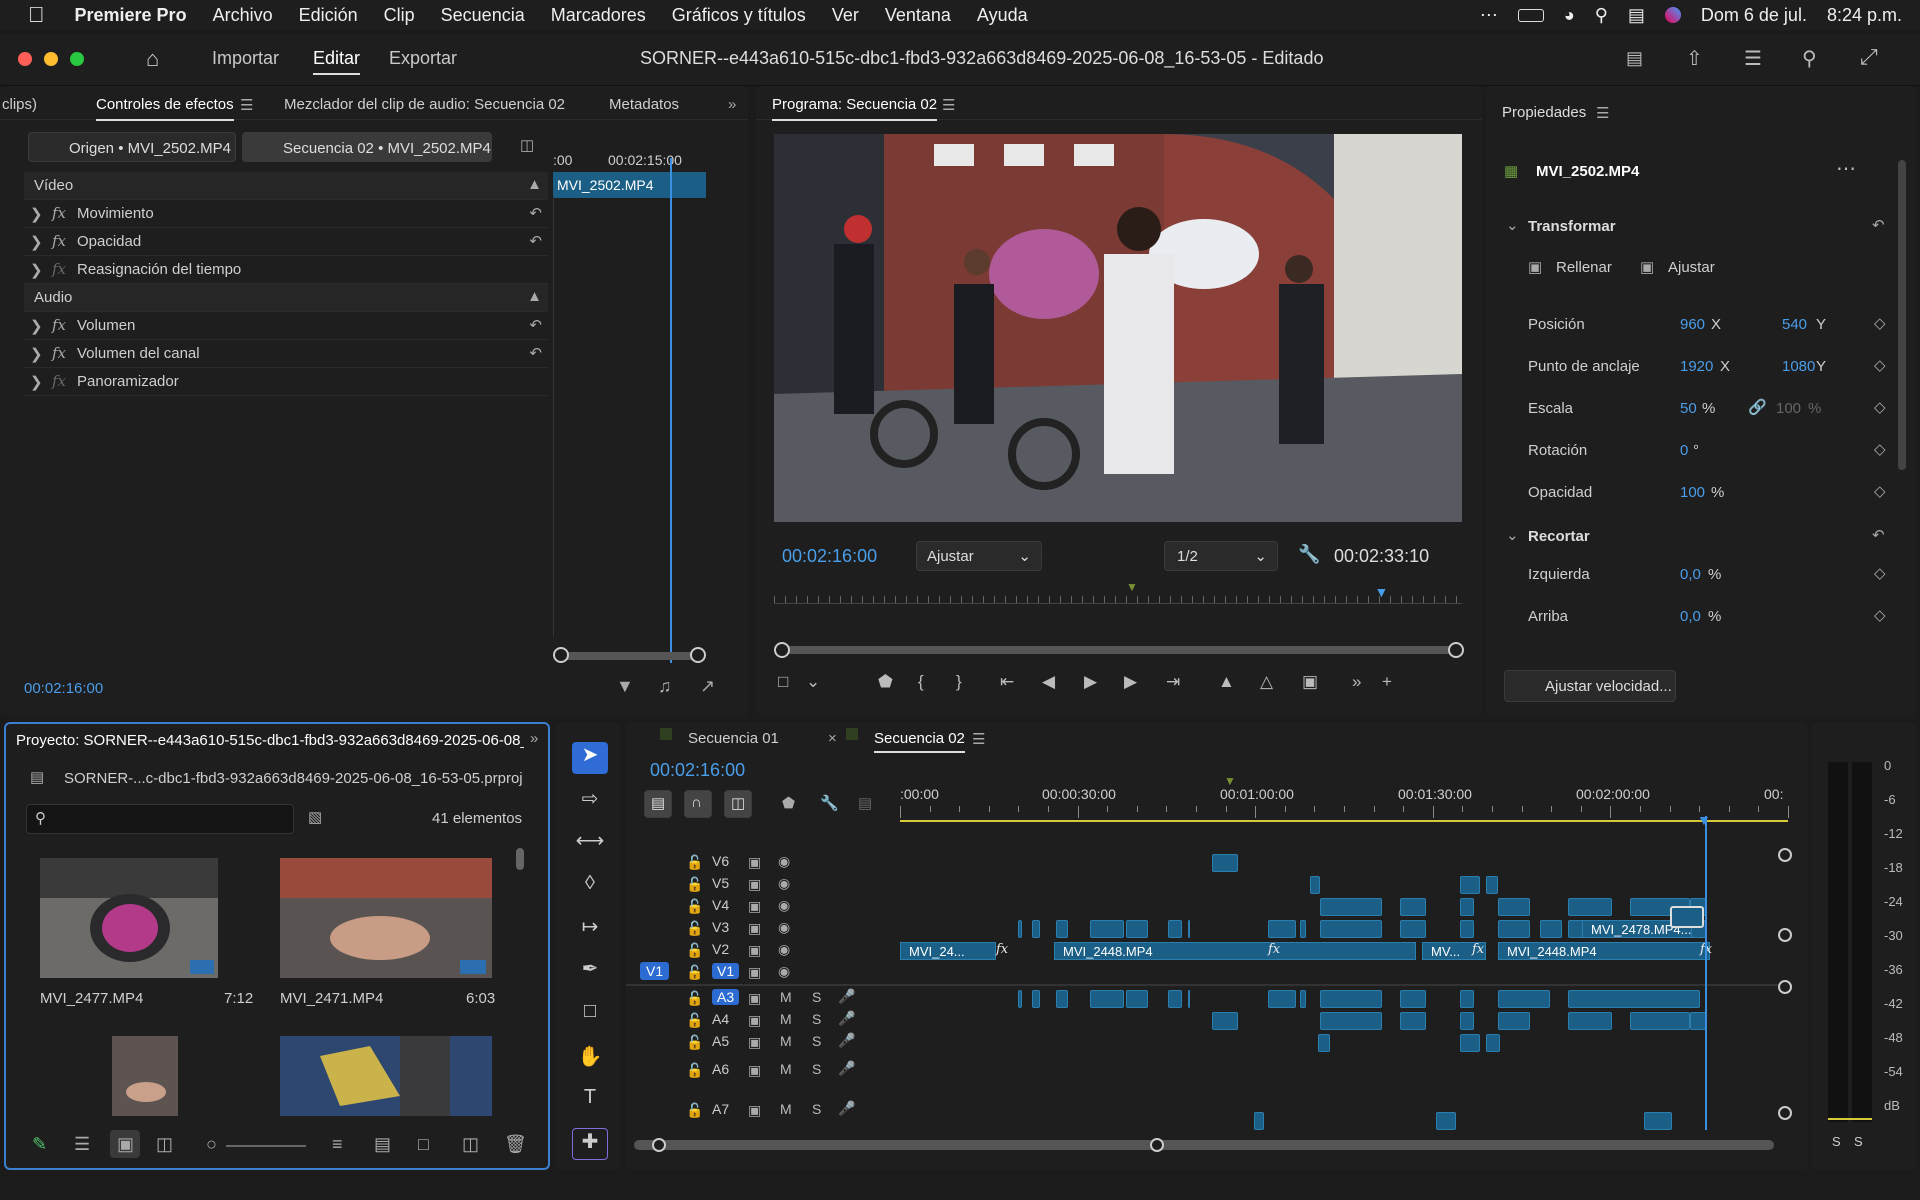 The image size is (1920, 1200). What do you see at coordinates (1902, 315) in the screenshot?
I see `properties-scrollbar` at bounding box center [1902, 315].